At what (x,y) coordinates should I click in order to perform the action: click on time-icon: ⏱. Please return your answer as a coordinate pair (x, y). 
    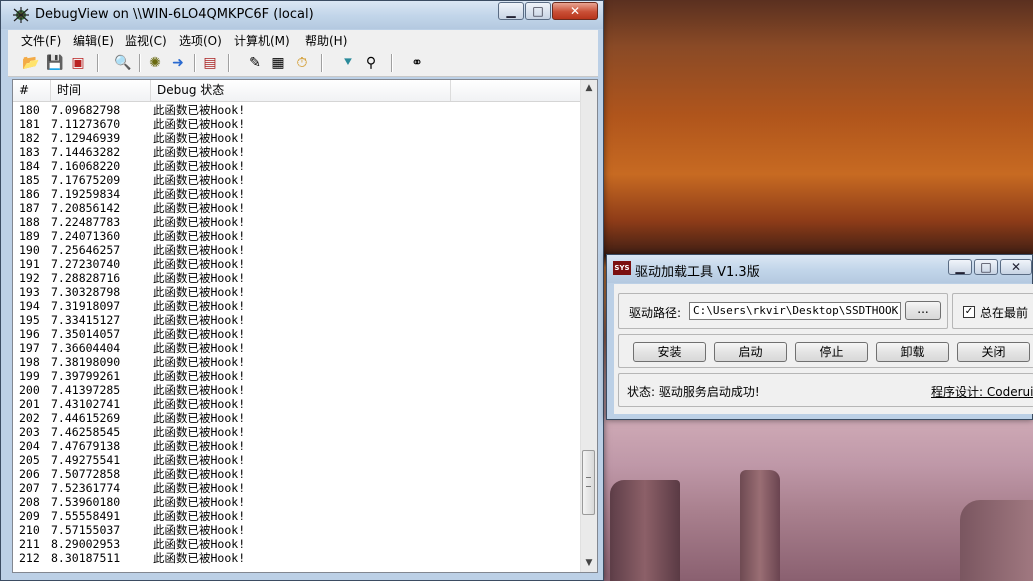
    Looking at the image, I should click on (302, 63).